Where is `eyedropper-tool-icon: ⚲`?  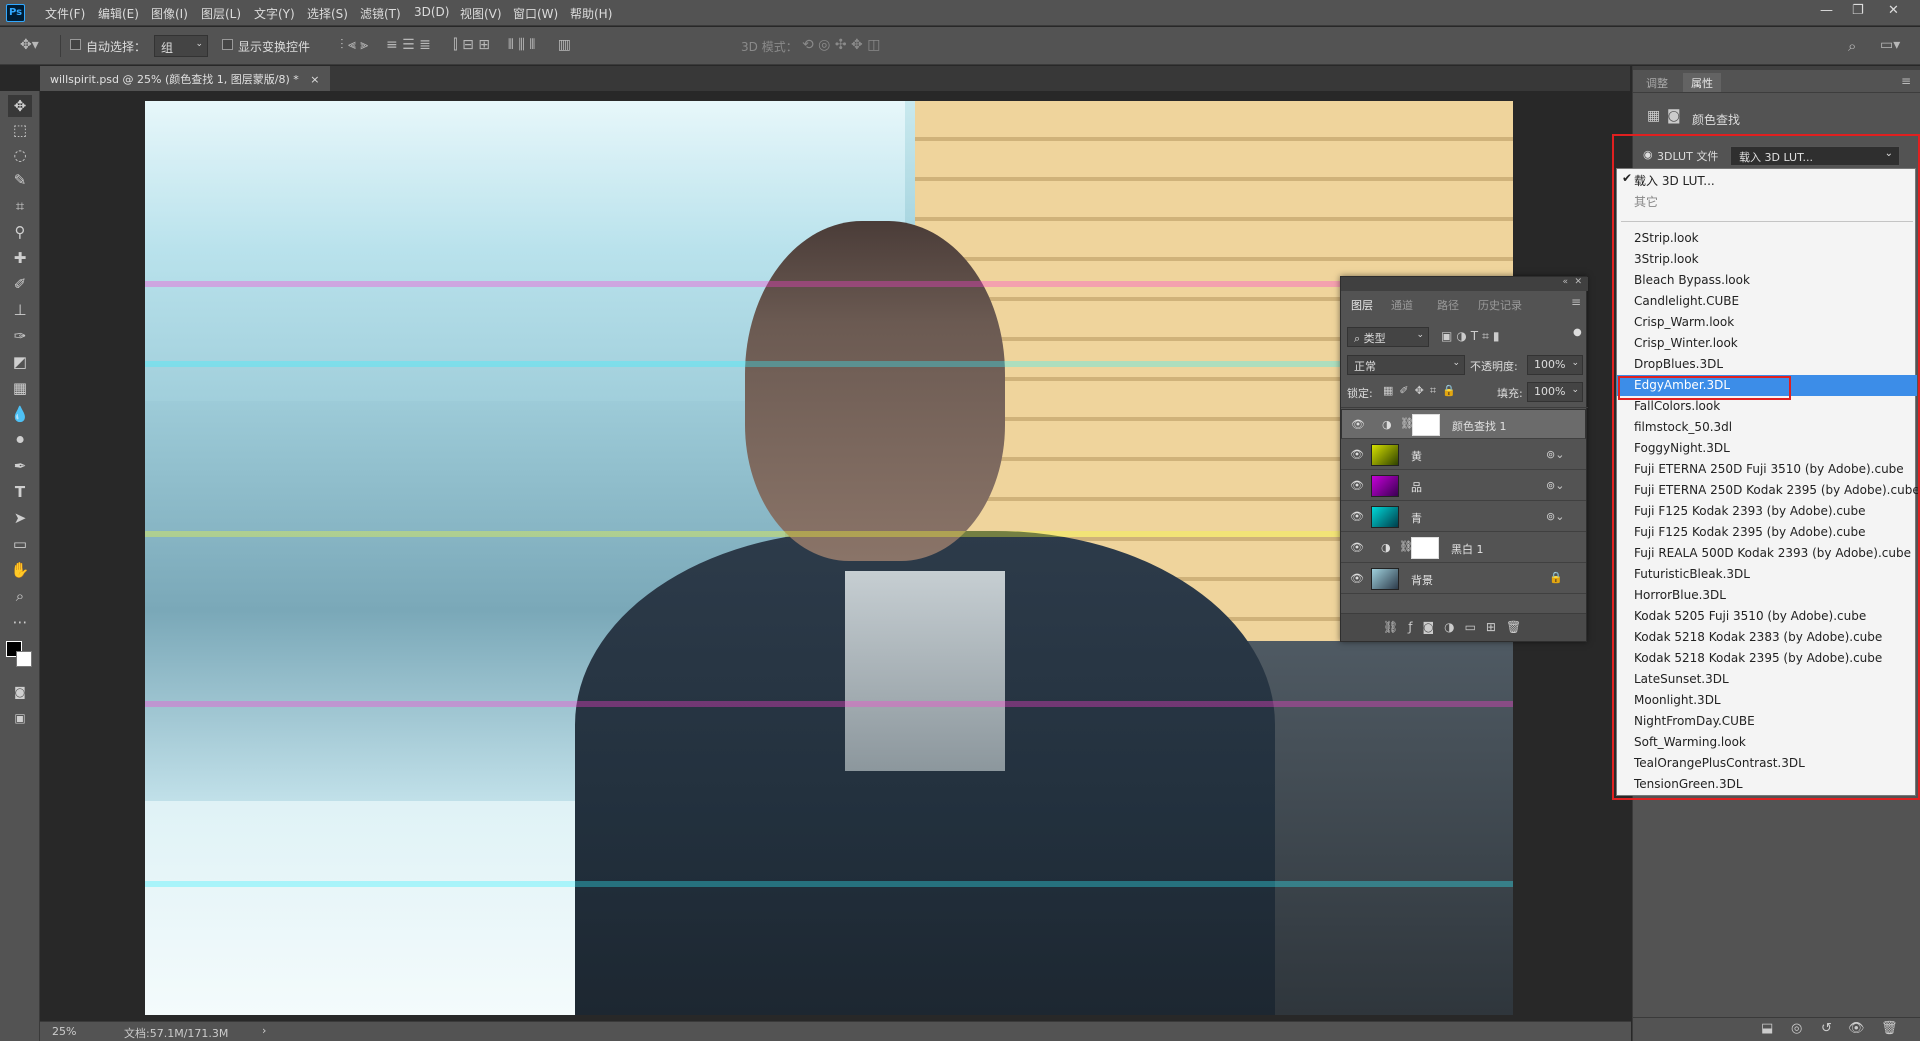 eyedropper-tool-icon: ⚲ is located at coordinates (20, 232).